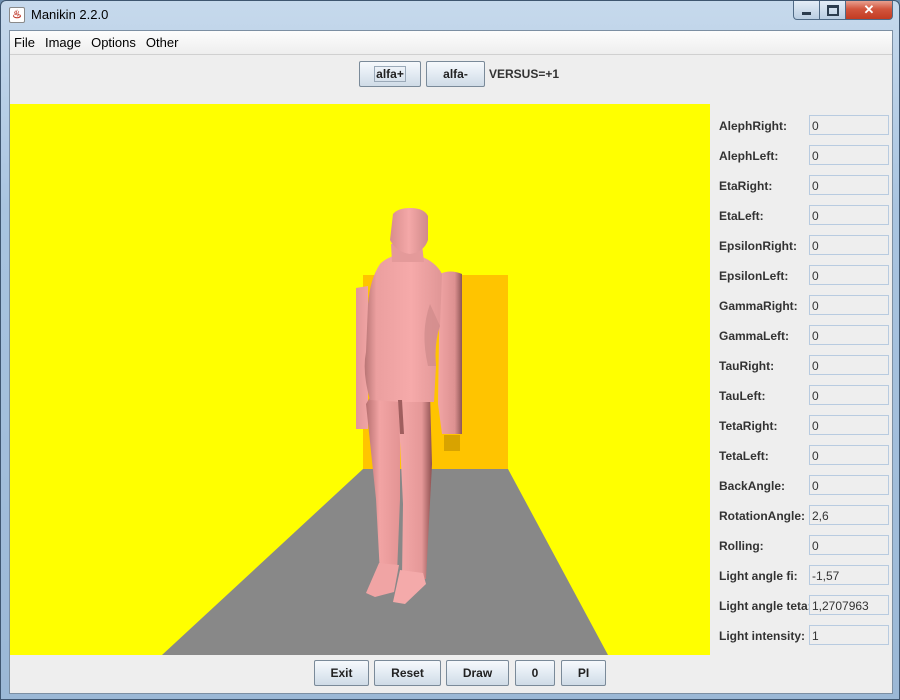 Image resolution: width=900 pixels, height=700 pixels. I want to click on teta-right-field: 0, so click(849, 425).